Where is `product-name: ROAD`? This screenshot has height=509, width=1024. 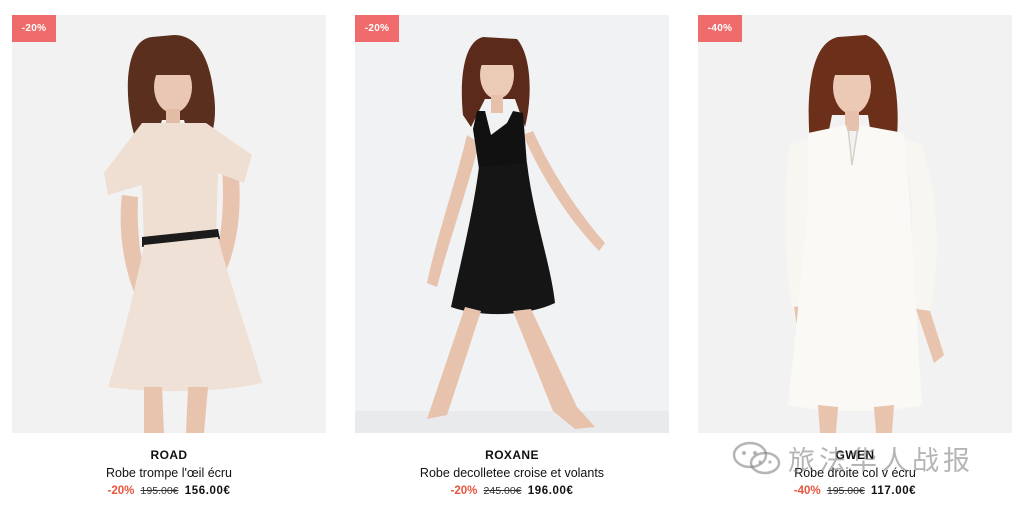 product-name: ROAD is located at coordinates (169, 455).